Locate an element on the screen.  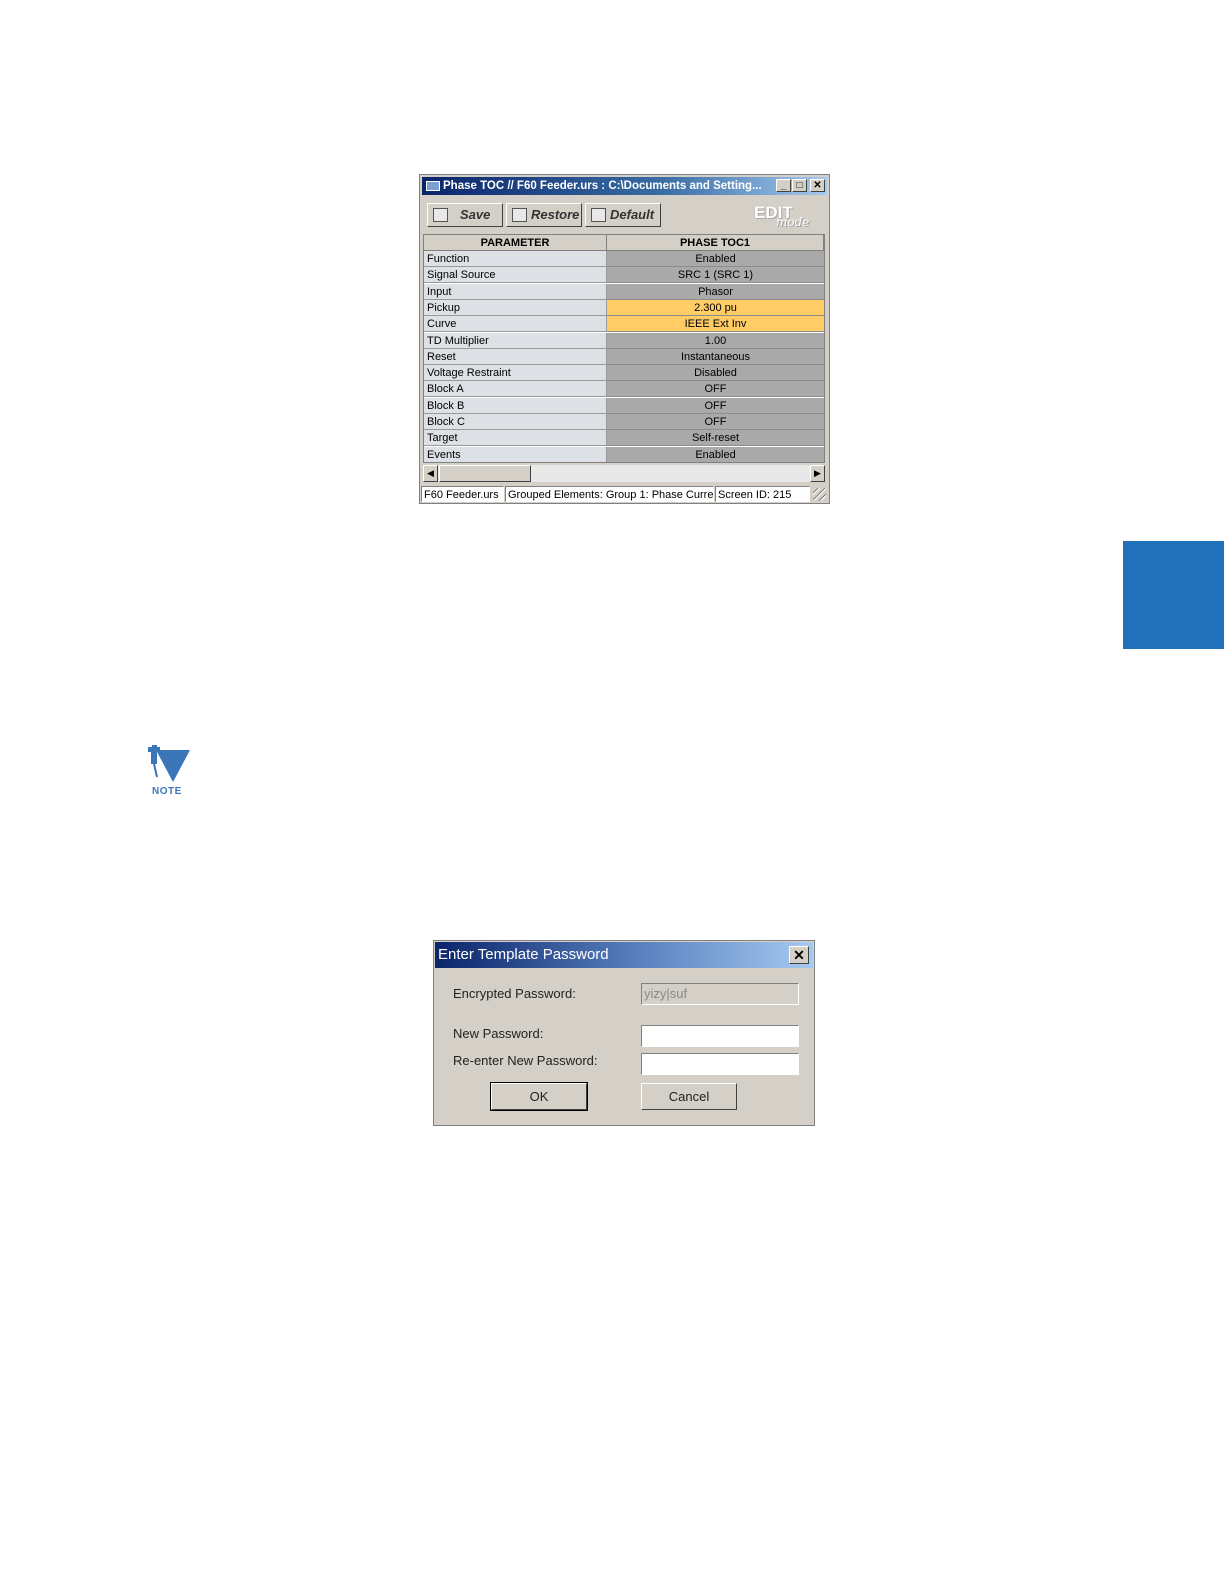
value-cell: Self-reset is located at coordinates (715, 438).